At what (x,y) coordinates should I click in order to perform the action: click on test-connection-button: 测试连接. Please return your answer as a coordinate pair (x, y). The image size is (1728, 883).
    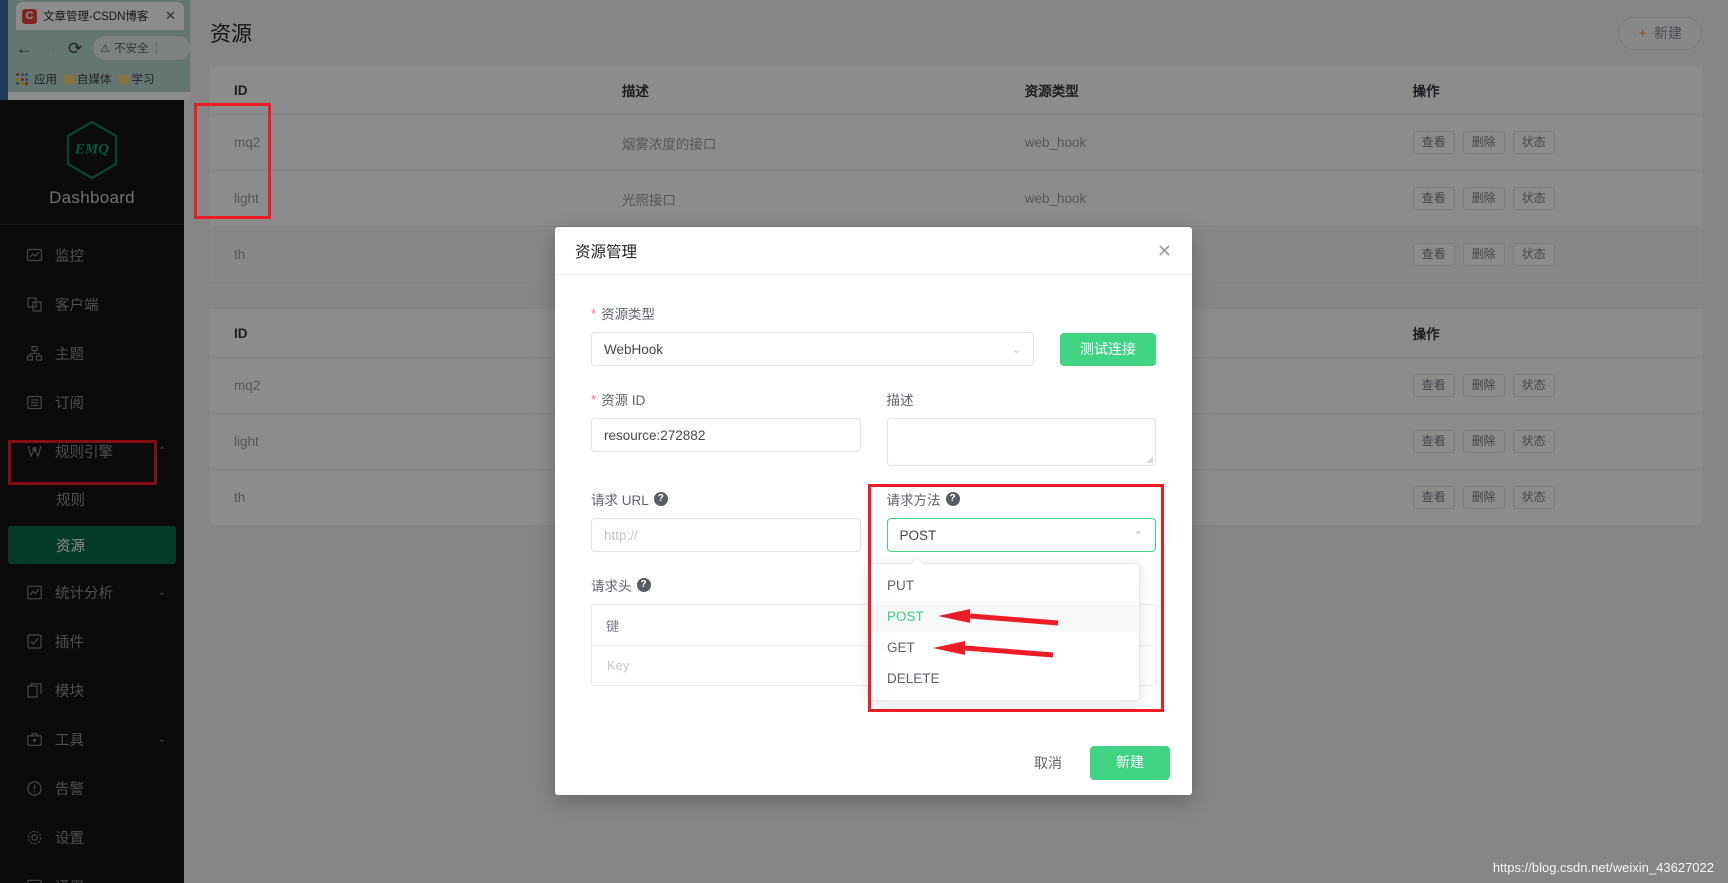
    Looking at the image, I should click on (1108, 349).